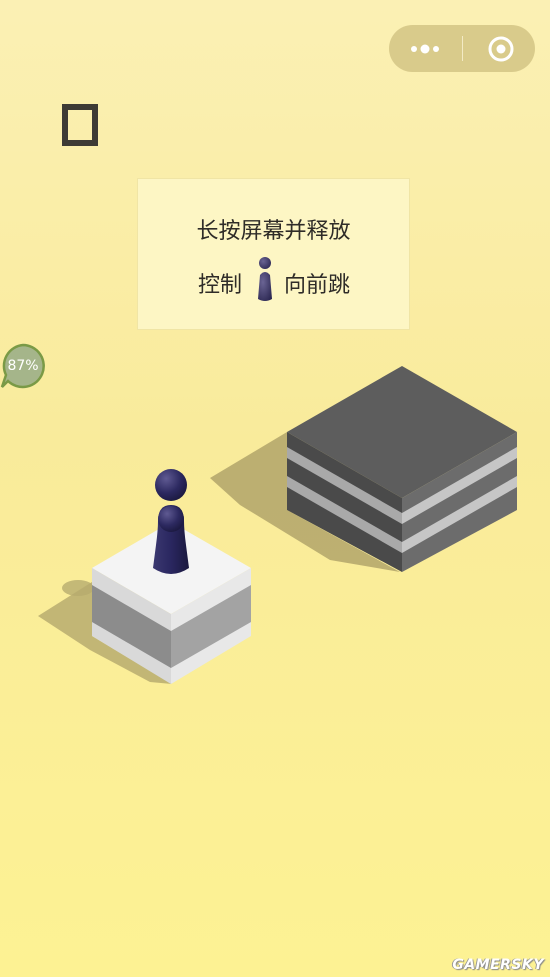  I want to click on watermark: GAMERSKY, so click(498, 965).